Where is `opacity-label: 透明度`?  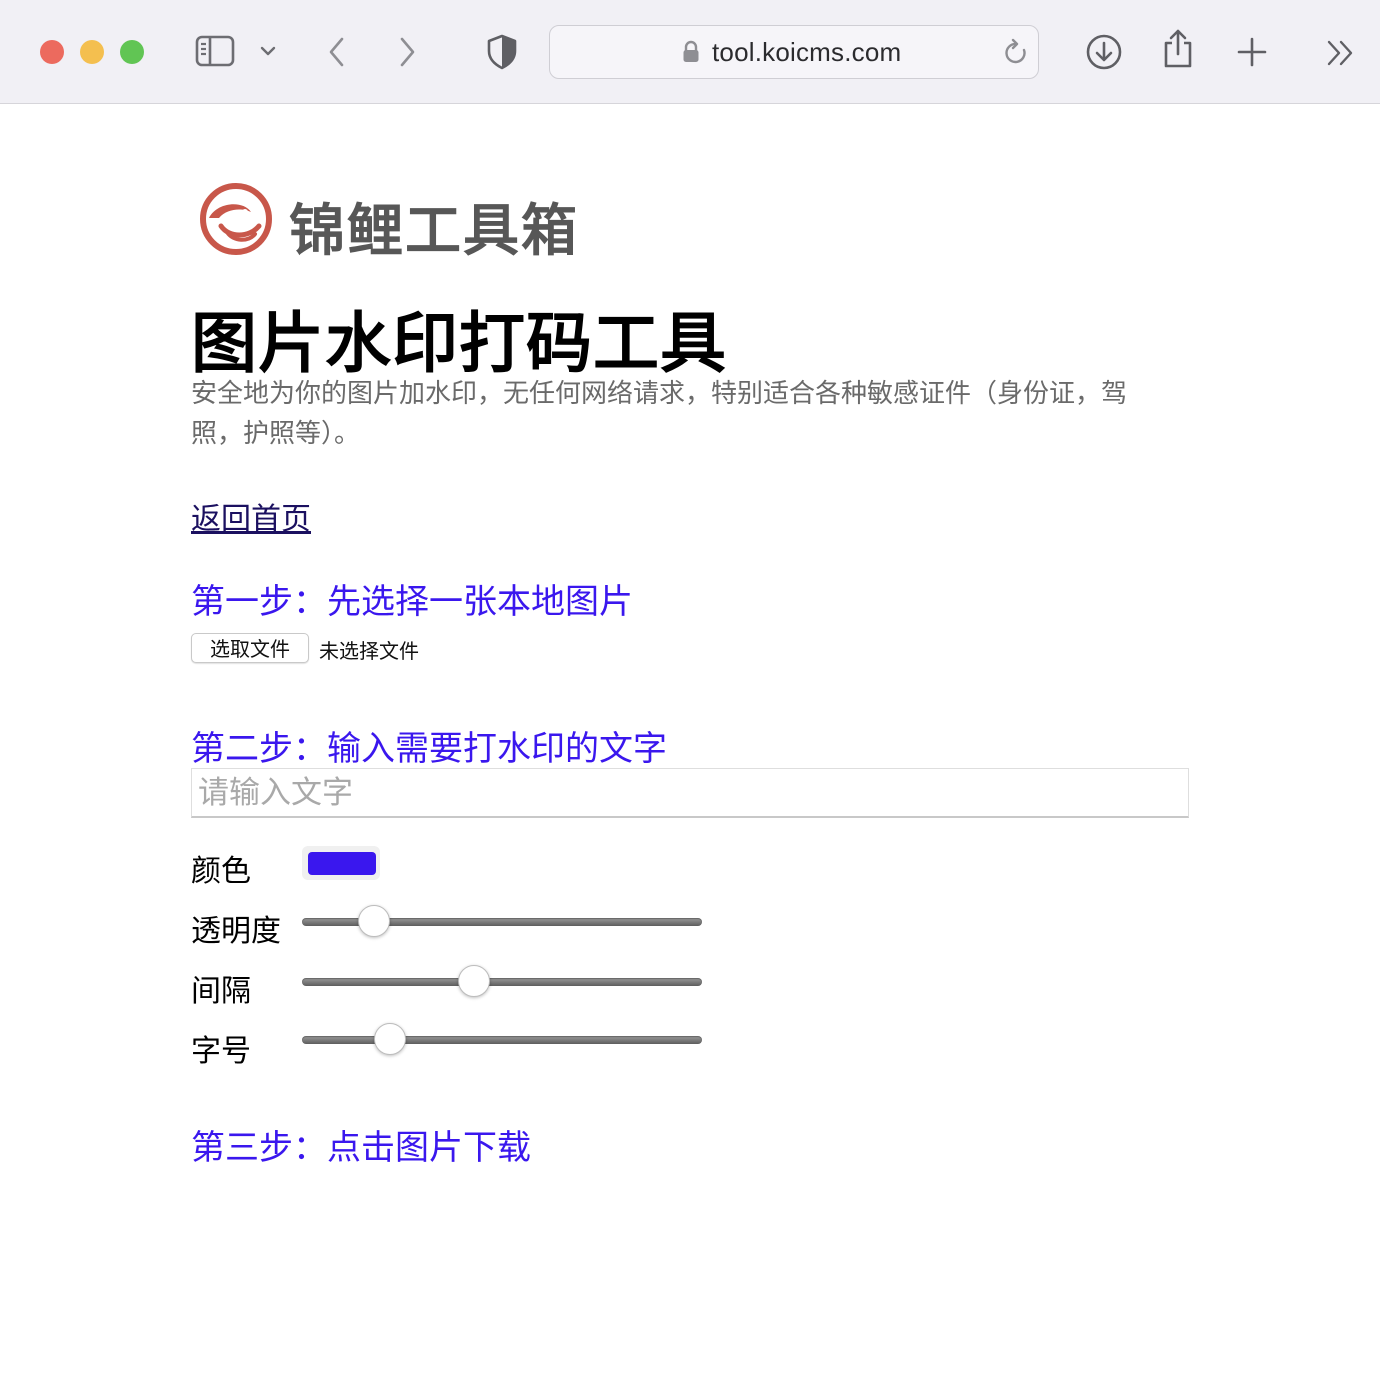 opacity-label: 透明度 is located at coordinates (236, 931).